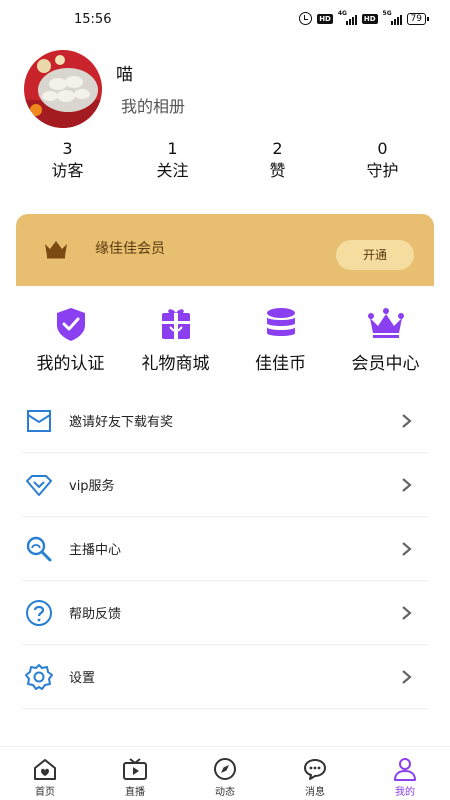 The height and width of the screenshot is (800, 450). I want to click on quick-actions: 我的认证 礼物商城 佳佳币 会员中心, so click(228, 339).